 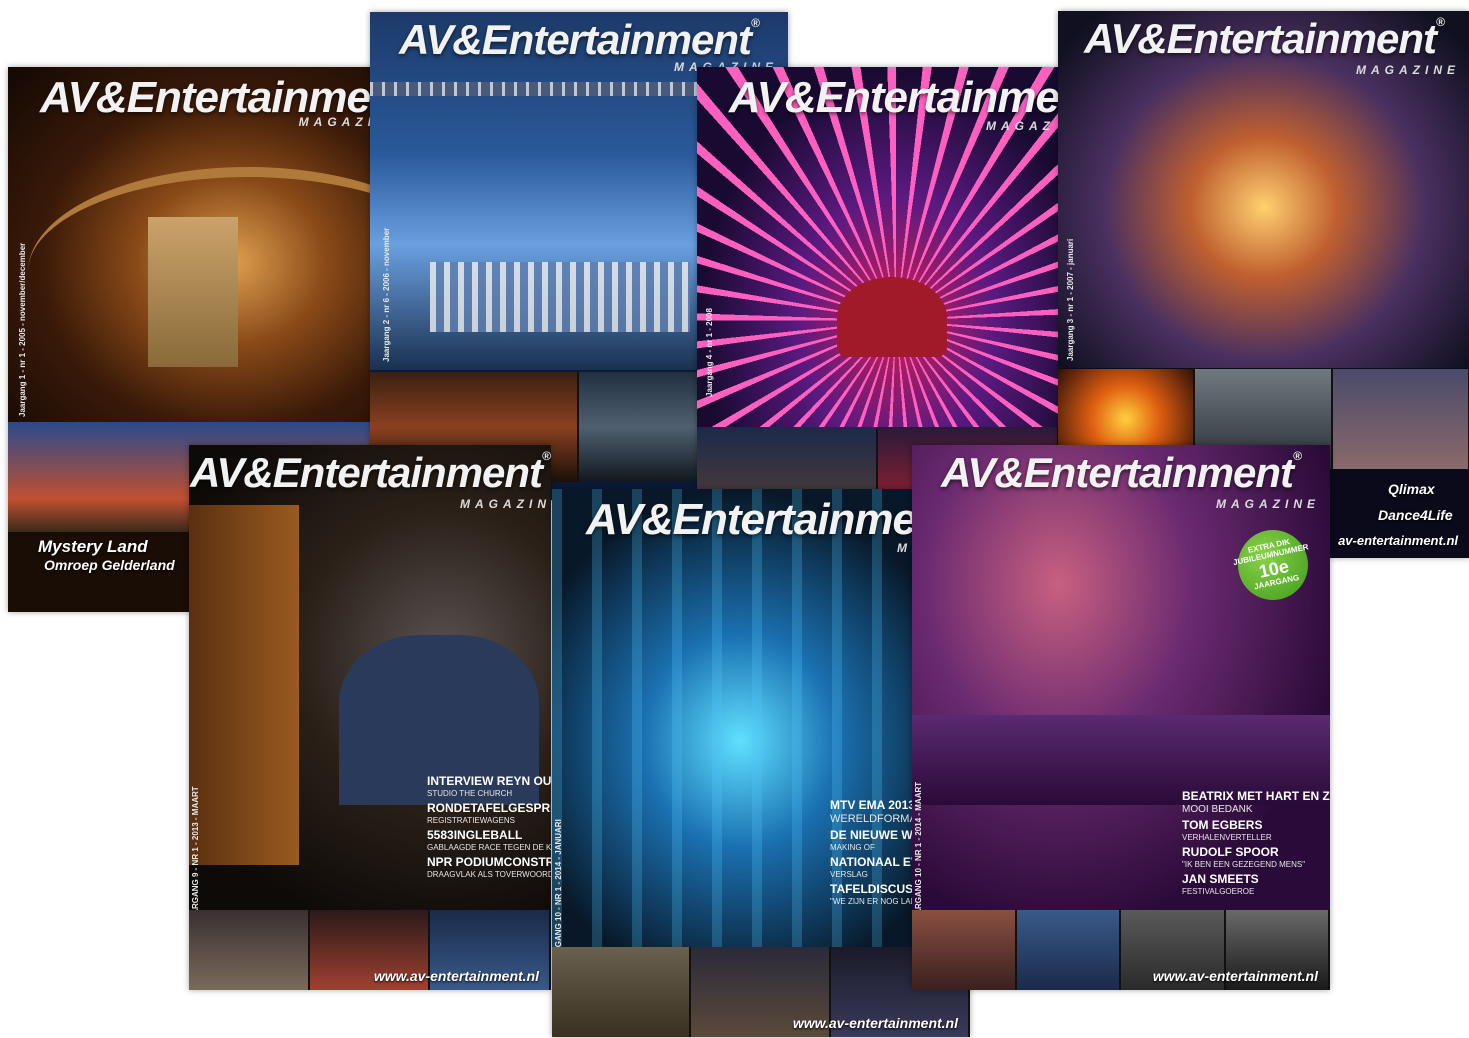 What do you see at coordinates (489, 807) in the screenshot?
I see `headline-title: RONDETAFELGESPREK` at bounding box center [489, 807].